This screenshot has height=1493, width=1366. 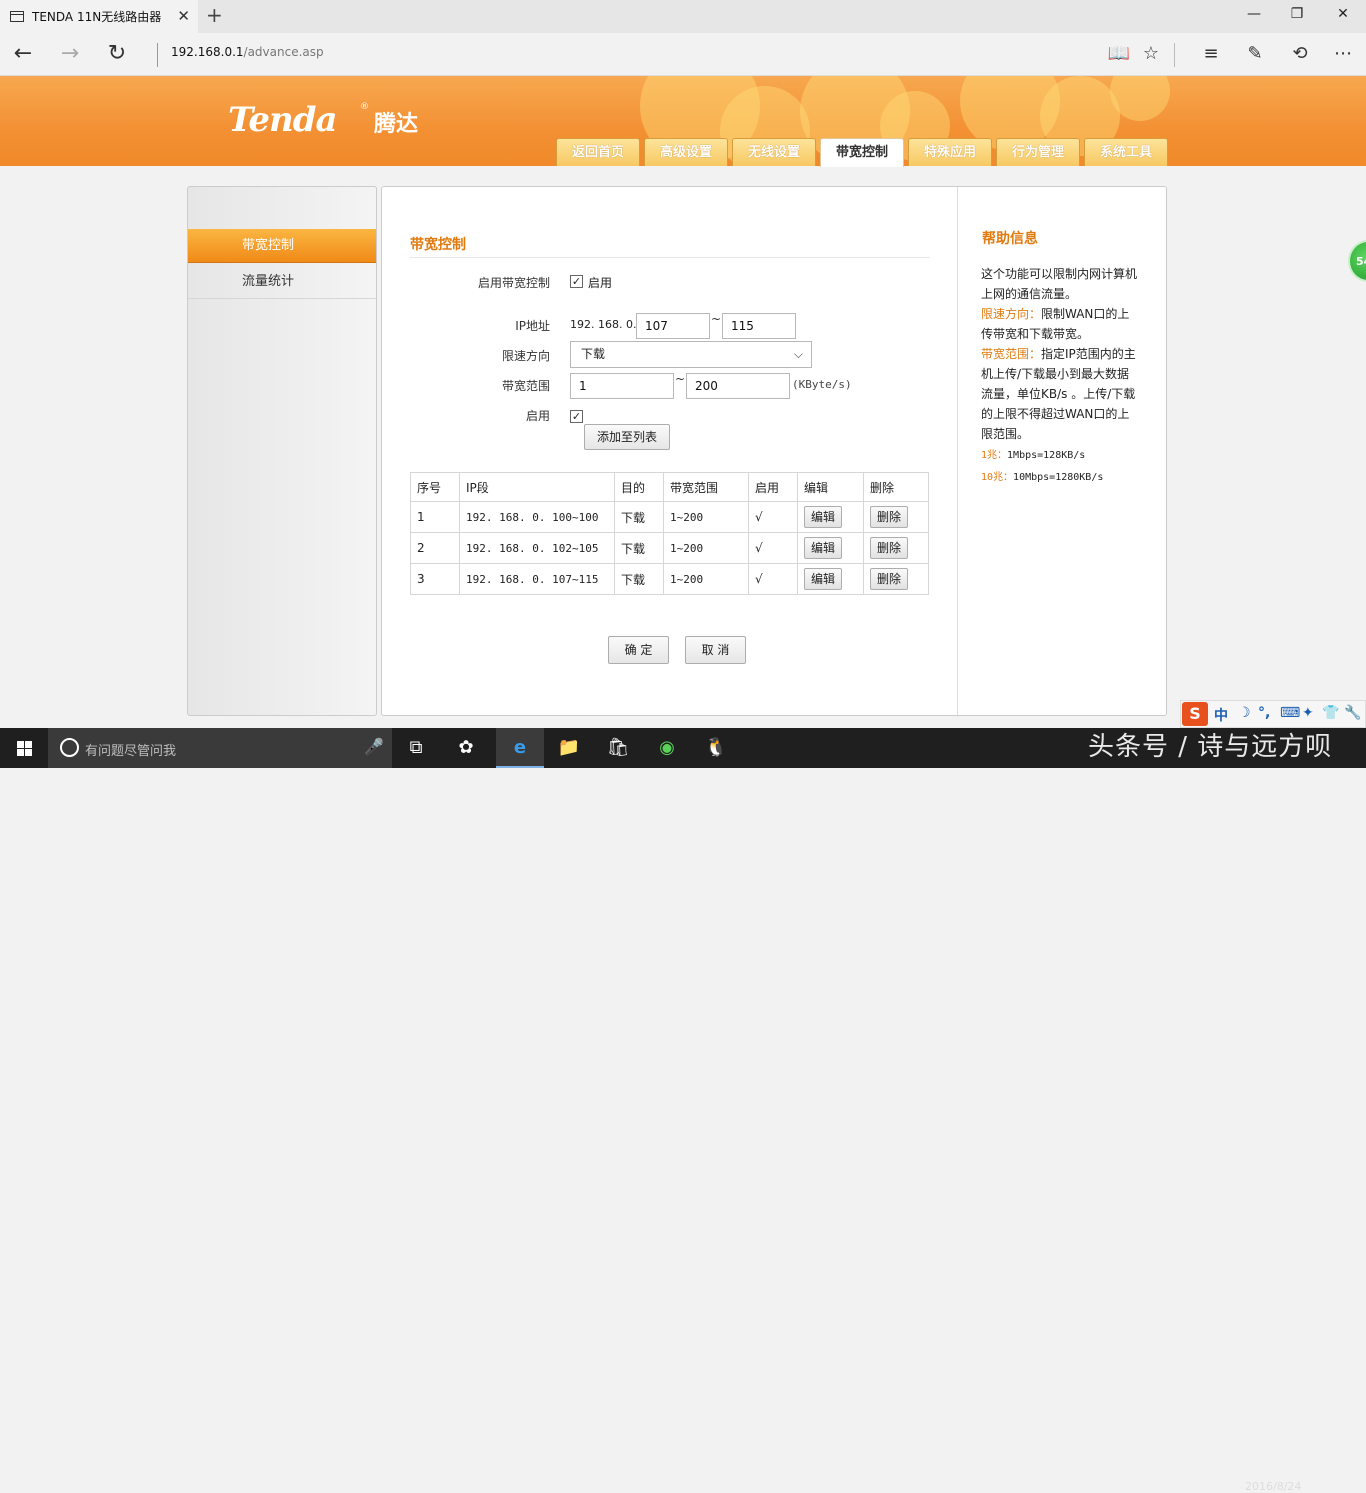 I want to click on browser-tab: TENDA 11N无线路由器 ✕, so click(x=99, y=16).